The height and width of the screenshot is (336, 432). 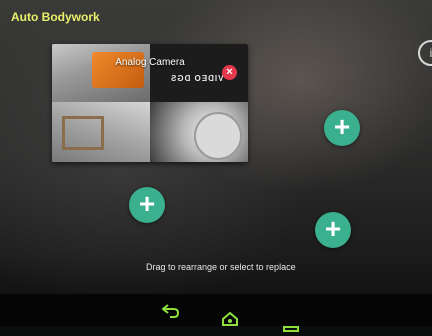 What do you see at coordinates (55, 17) in the screenshot?
I see `app-title: Auto Bodywork` at bounding box center [55, 17].